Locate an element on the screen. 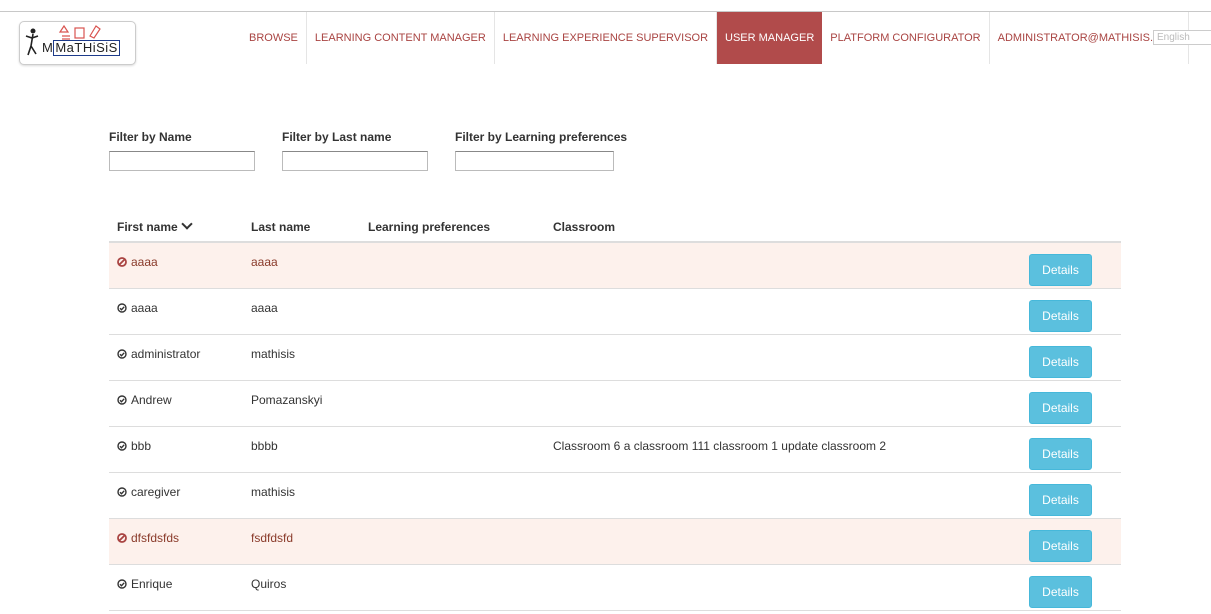  filter-lastname: Filter by Last name is located at coordinates (355, 150).